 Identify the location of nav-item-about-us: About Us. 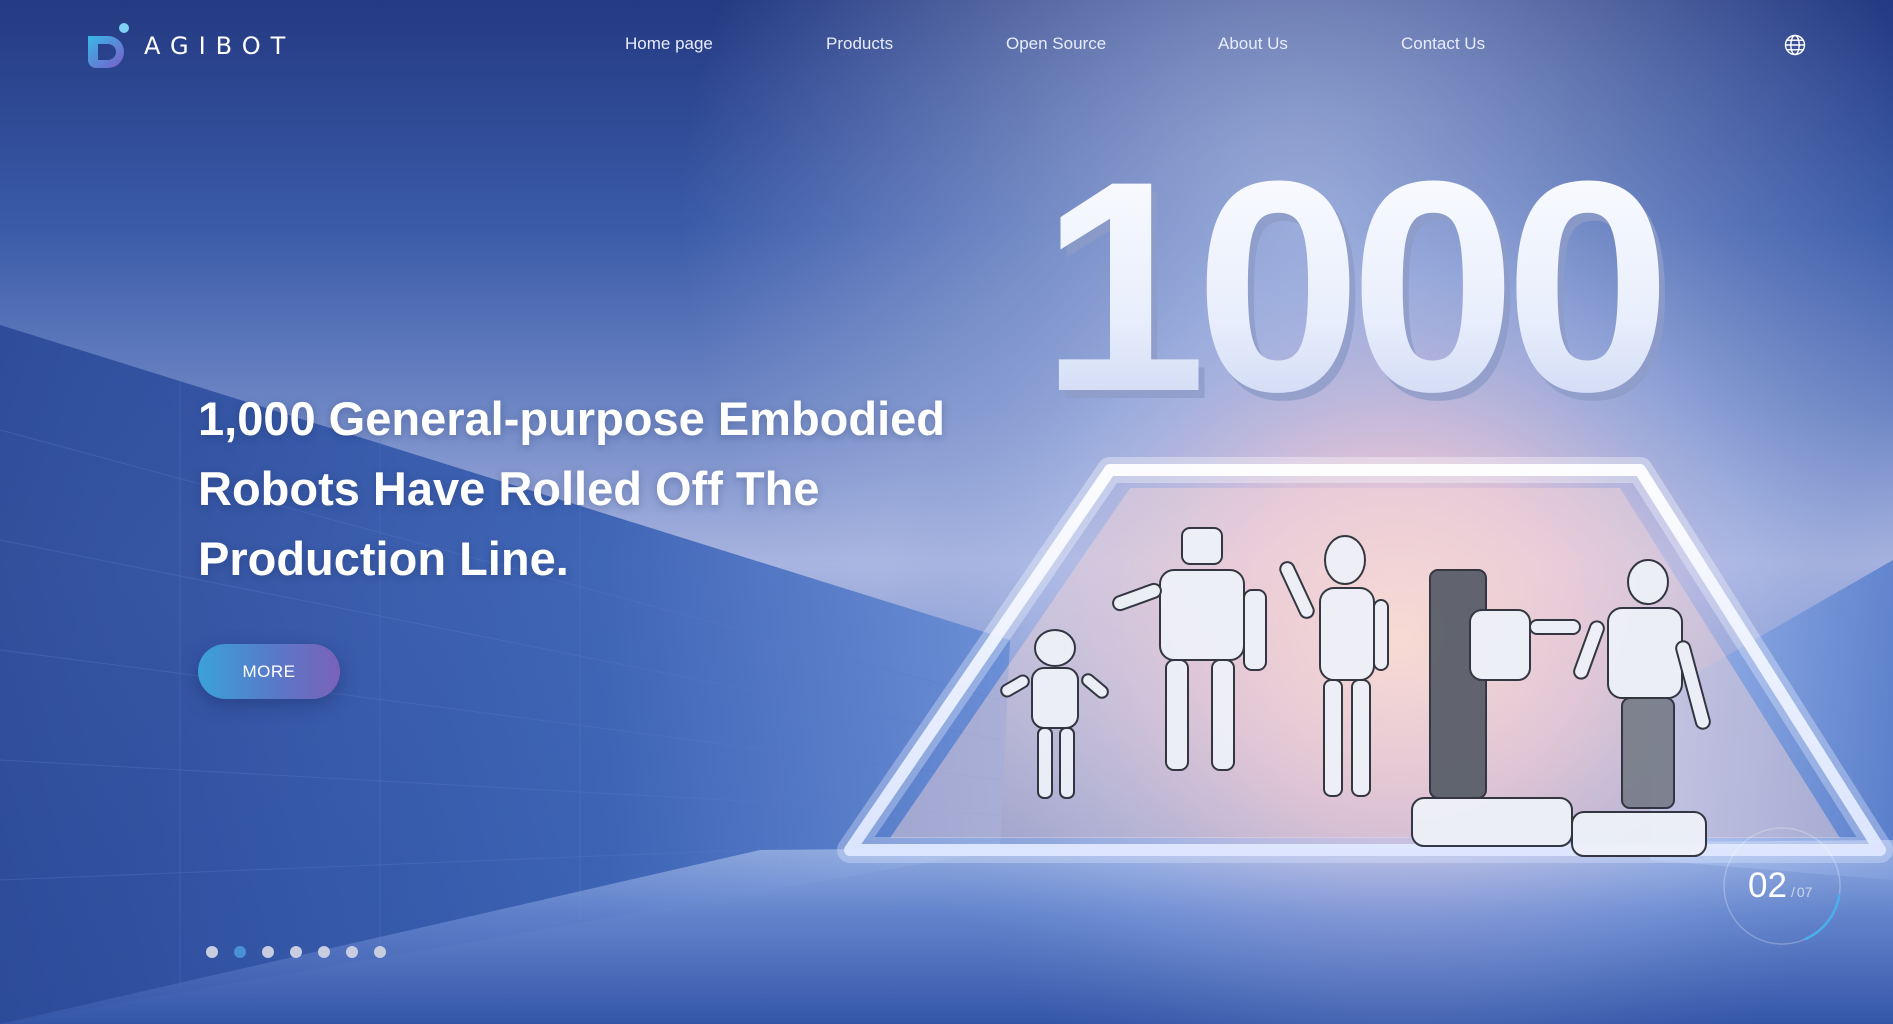
(1253, 44).